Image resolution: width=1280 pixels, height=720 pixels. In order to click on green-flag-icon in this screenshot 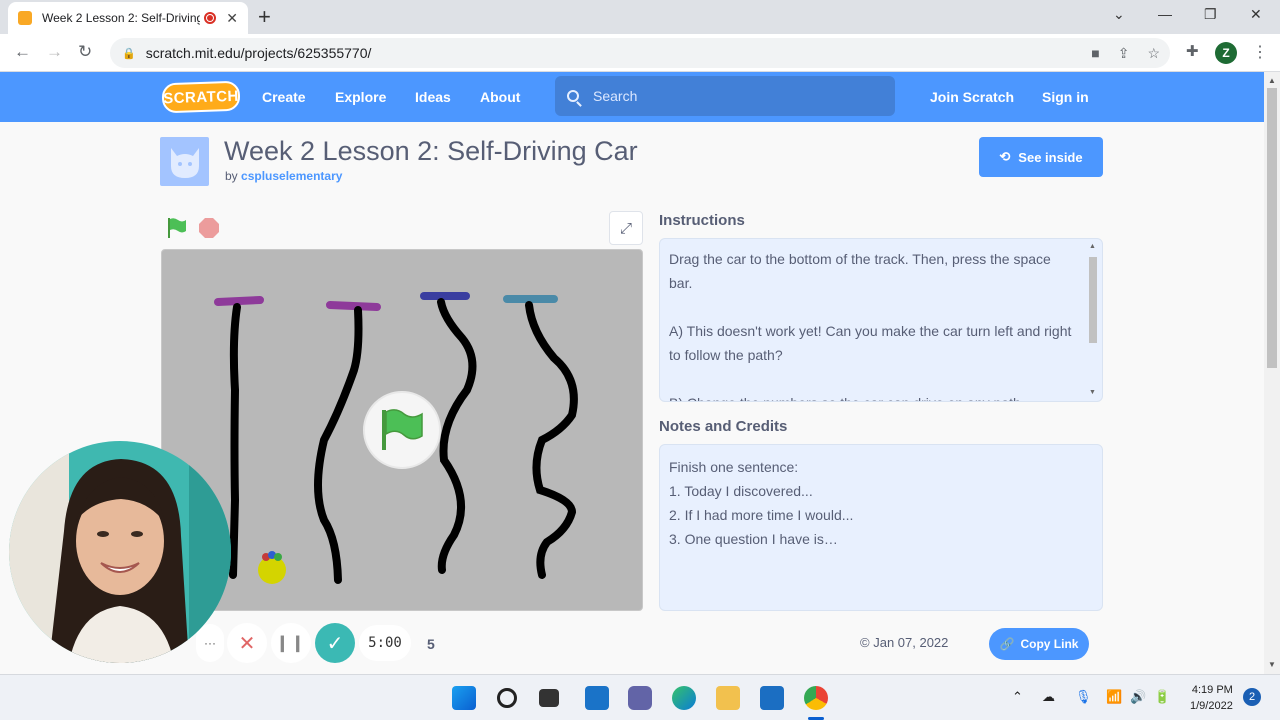, I will do `click(177, 228)`.